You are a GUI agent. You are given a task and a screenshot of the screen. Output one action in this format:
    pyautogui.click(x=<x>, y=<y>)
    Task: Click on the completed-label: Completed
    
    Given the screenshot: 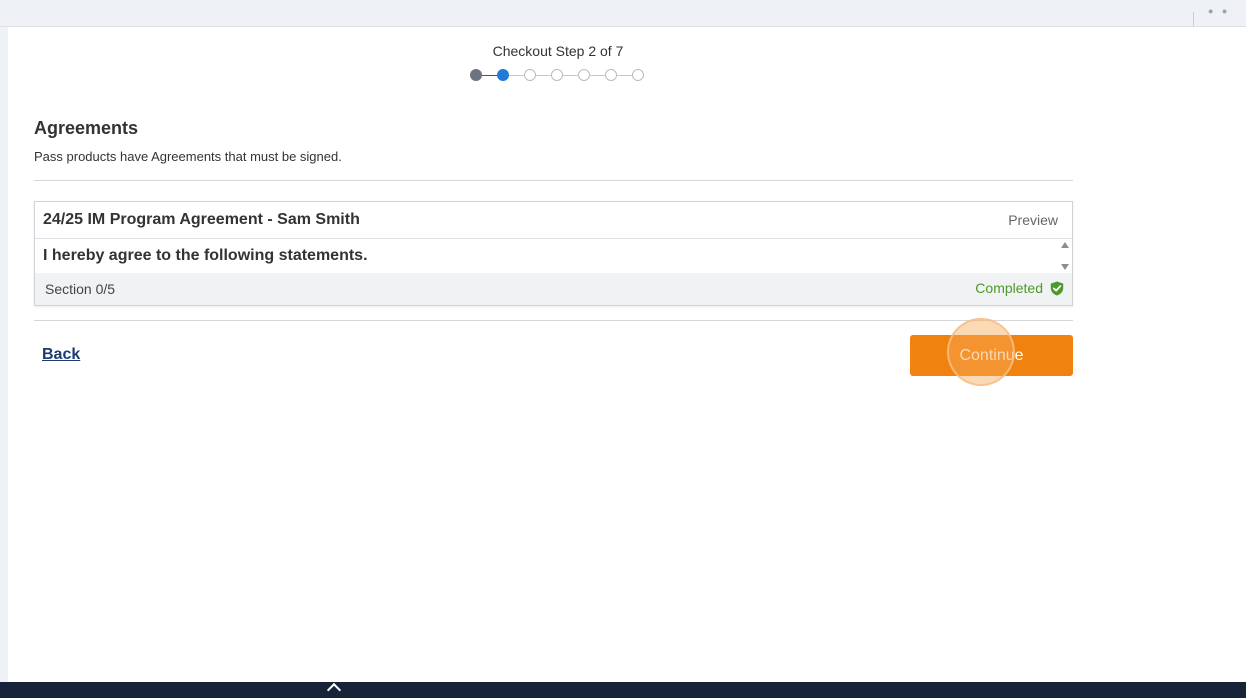 What is the action you would take?
    pyautogui.click(x=1009, y=288)
    